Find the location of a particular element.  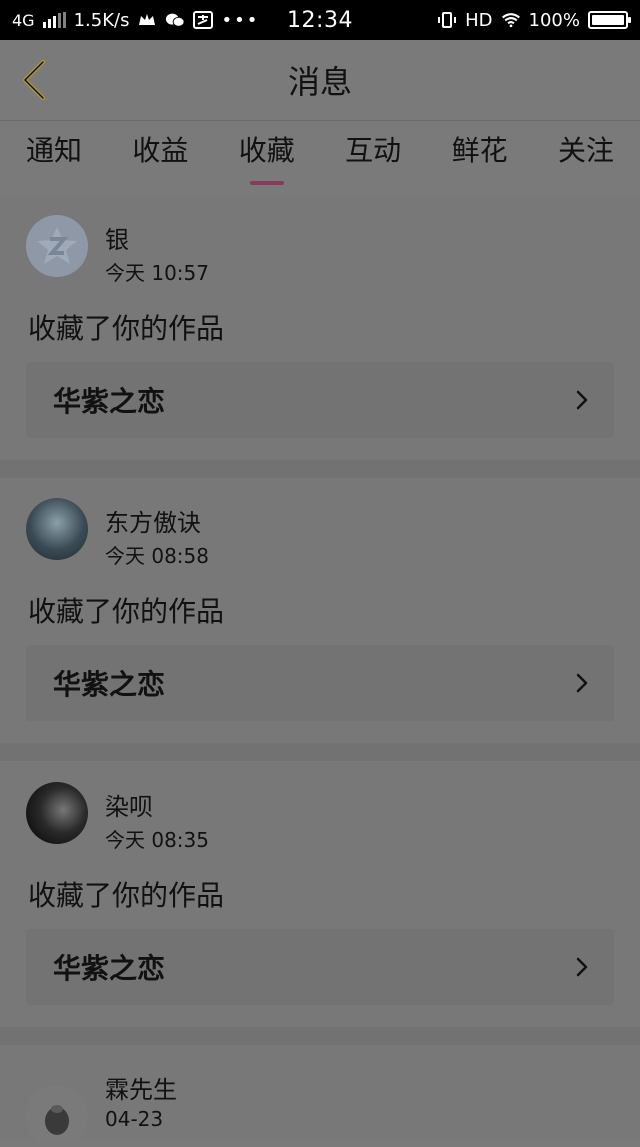

battery-percent: 100% is located at coordinates (554, 20).